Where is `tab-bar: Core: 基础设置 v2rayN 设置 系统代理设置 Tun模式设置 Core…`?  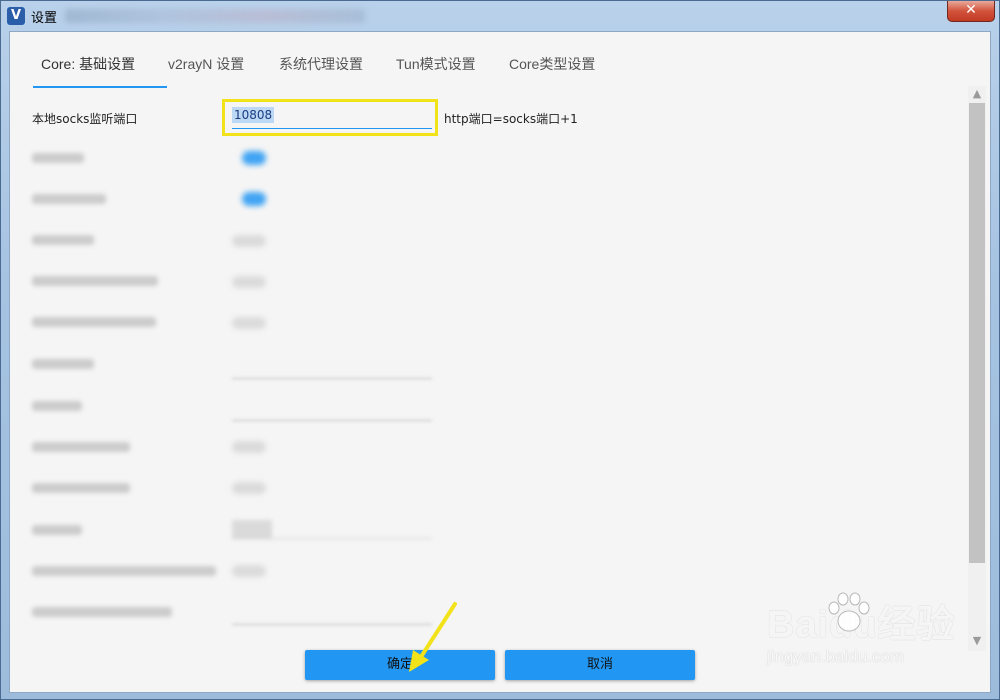
tab-bar: Core: 基础设置 v2rayN 设置 系统代理设置 Tun模式设置 Core… is located at coordinates (498, 68).